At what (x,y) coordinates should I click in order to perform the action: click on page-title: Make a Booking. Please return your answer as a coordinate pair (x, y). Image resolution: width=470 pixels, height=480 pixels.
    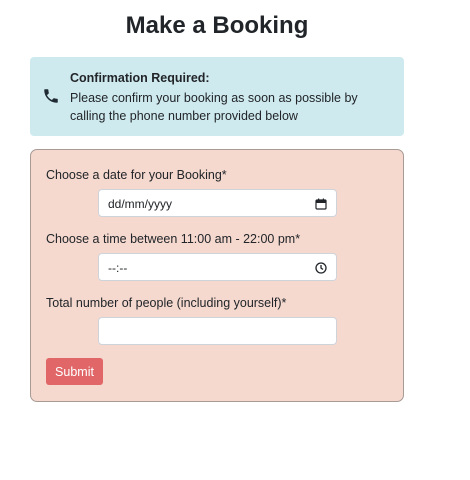
    Looking at the image, I should click on (217, 25).